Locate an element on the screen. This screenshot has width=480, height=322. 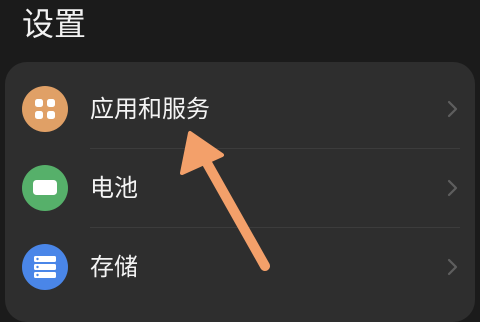
settings-item-label: 应用和服务 is located at coordinates (150, 109).